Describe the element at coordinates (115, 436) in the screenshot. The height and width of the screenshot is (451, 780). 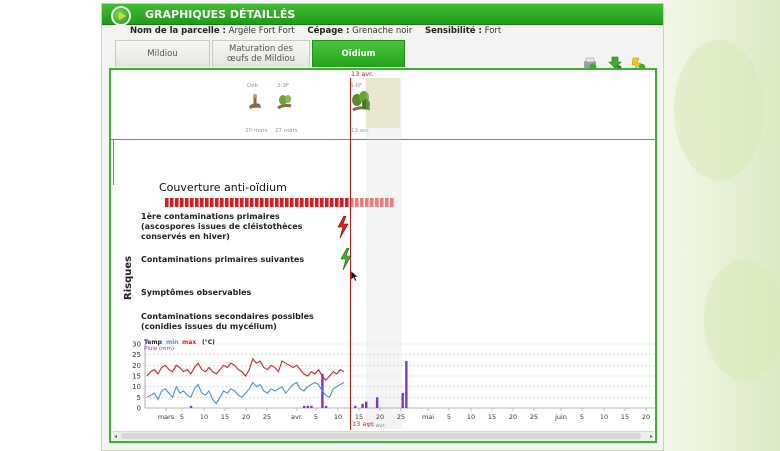
I see `scroll-left-icon: ◂` at that location.